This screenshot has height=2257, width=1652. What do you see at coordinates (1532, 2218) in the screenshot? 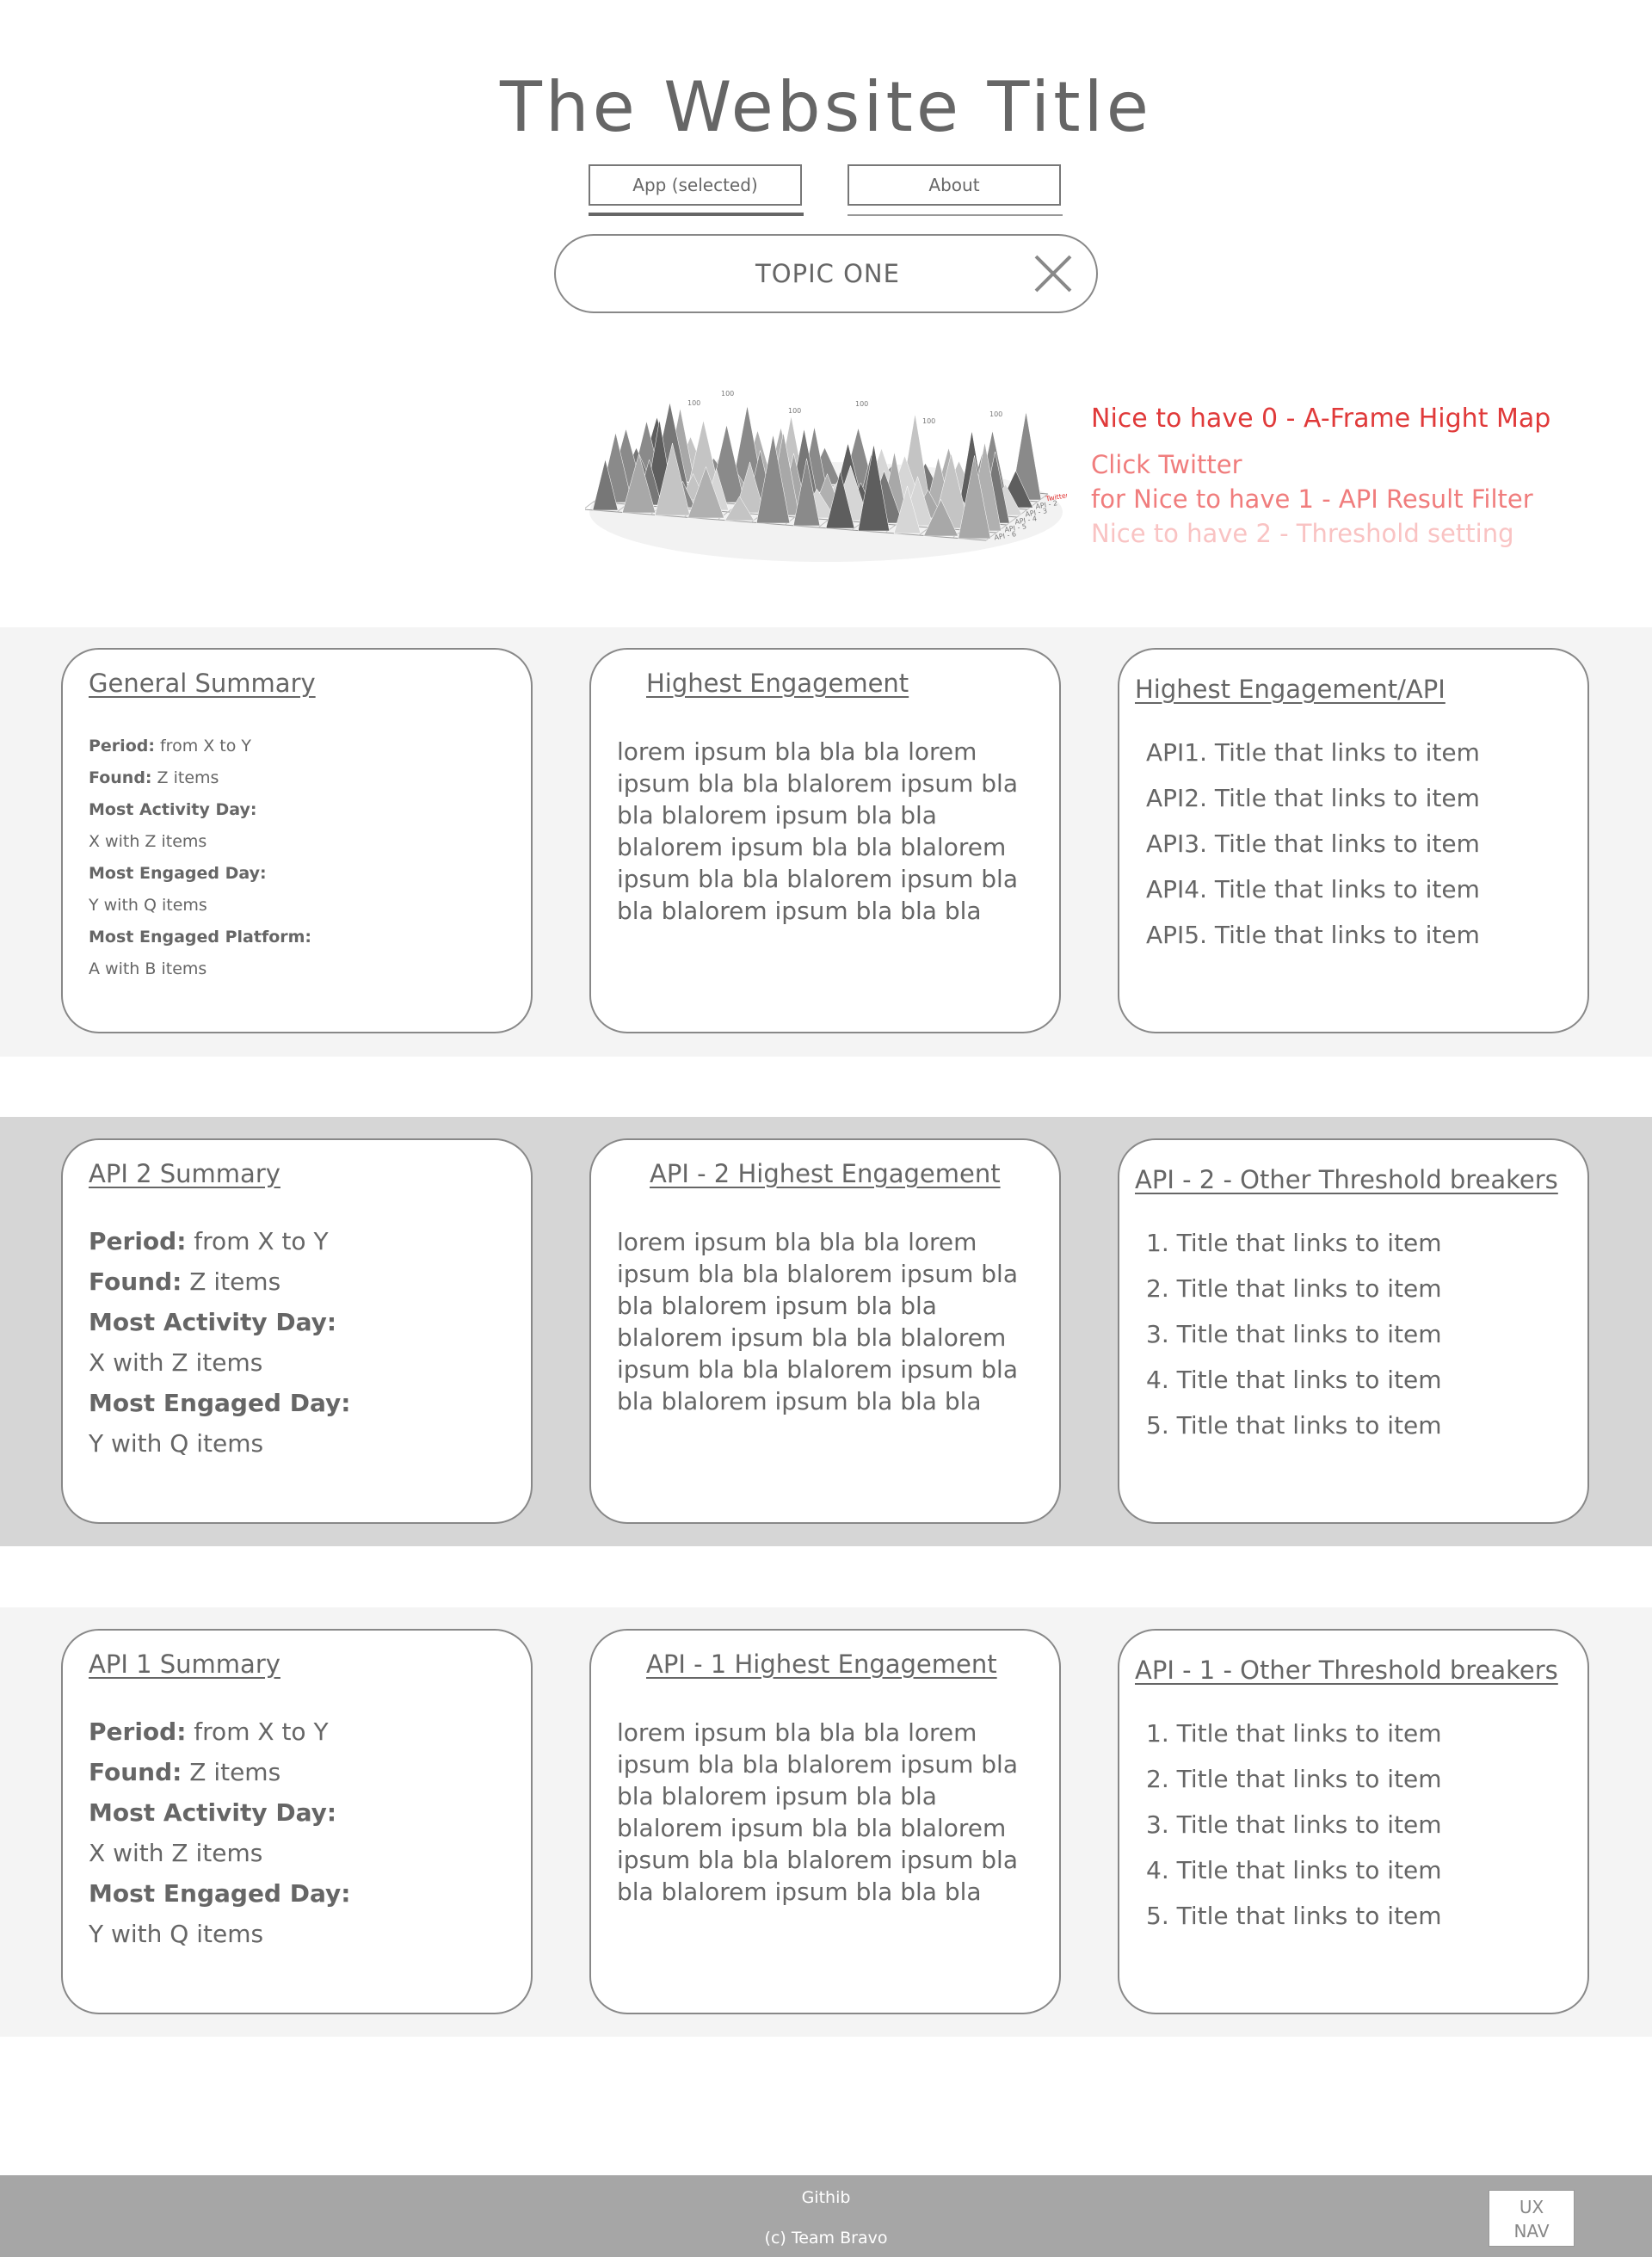
I see `ux-nav-button: UX NAV` at bounding box center [1532, 2218].